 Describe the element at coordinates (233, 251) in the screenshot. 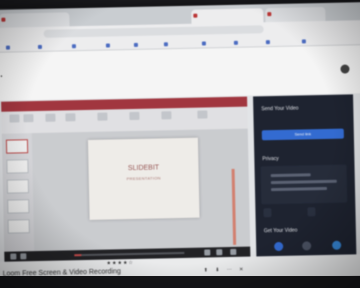

I see `fullscreen-icon` at that location.